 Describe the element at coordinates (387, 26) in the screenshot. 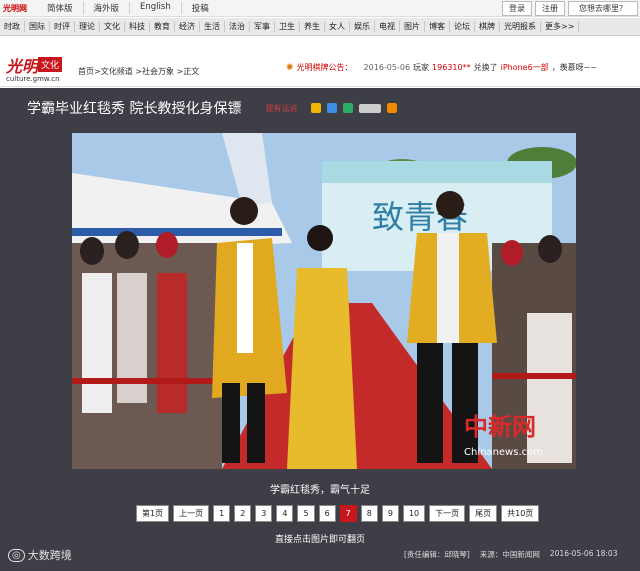

I see `nav-item: 电视` at that location.